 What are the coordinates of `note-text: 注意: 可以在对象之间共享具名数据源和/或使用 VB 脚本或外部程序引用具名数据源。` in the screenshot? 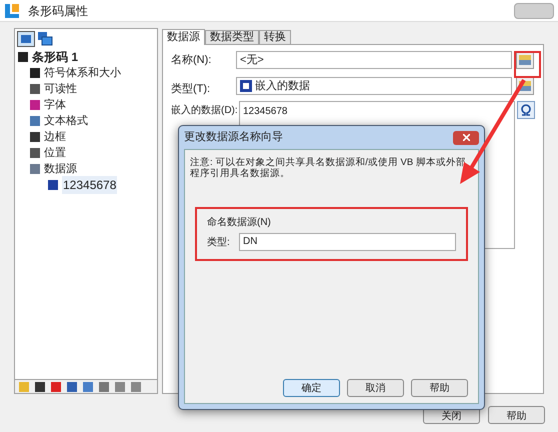 It's located at (328, 168).